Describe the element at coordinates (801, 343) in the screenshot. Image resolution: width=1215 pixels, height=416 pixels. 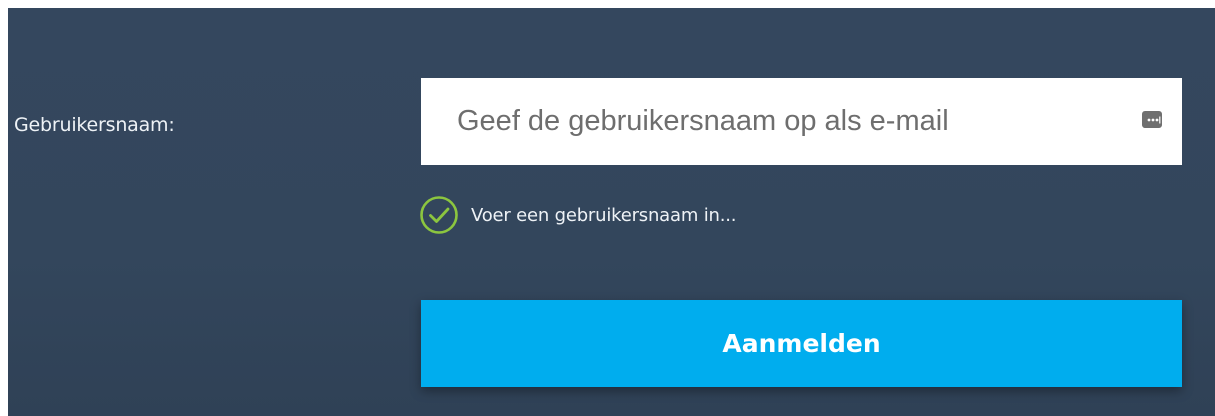
I see `sign-in-button: Aanmelden` at that location.